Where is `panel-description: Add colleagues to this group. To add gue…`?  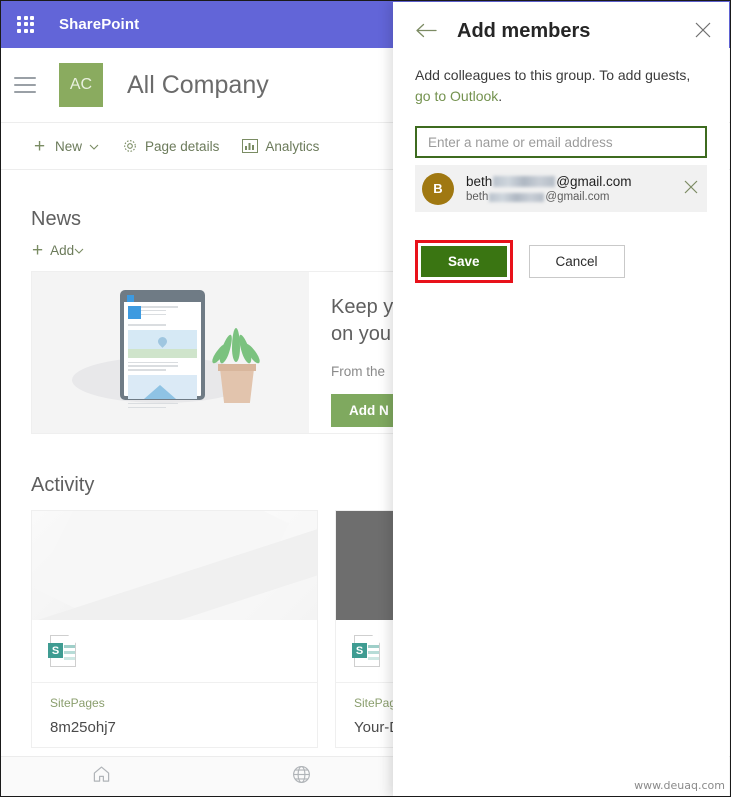
panel-description: Add colleagues to this group. To add gue… is located at coordinates (561, 75).